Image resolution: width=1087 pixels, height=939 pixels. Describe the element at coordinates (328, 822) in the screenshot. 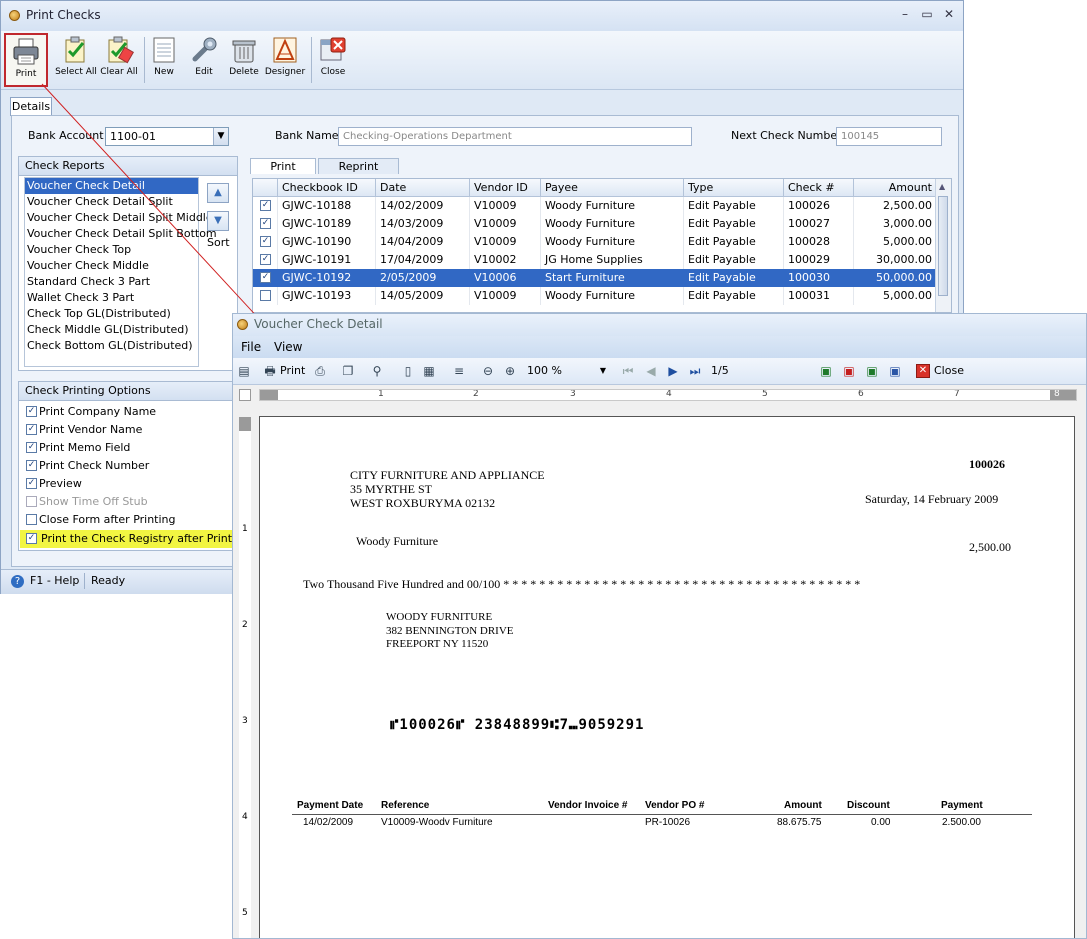

I see `stub-cell: 14/02/2009` at that location.